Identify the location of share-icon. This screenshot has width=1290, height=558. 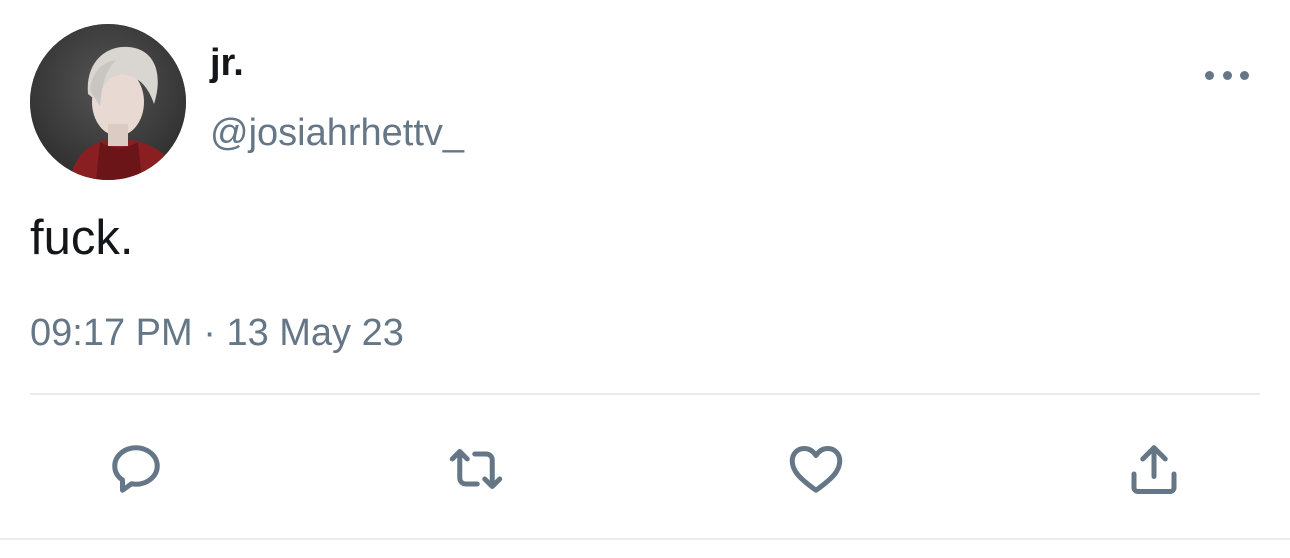
(1154, 469).